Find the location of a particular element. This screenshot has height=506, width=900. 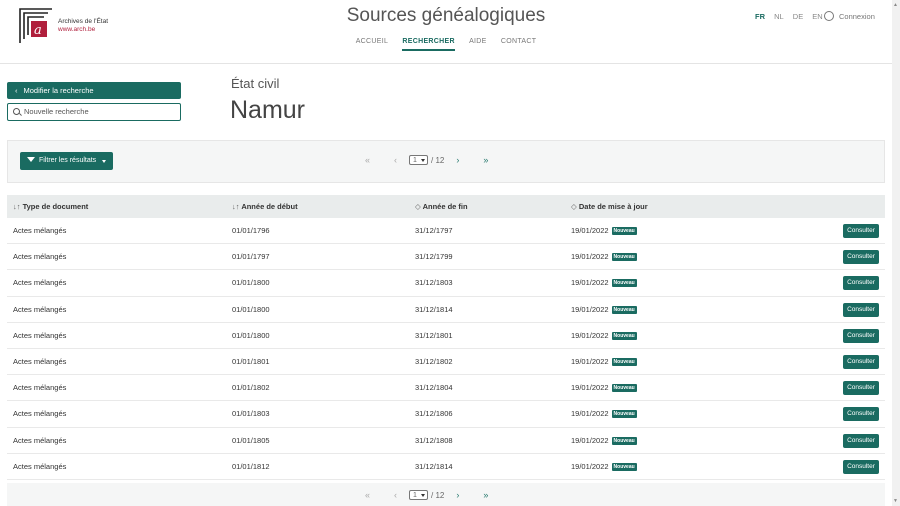

archives-logo-icon: a is located at coordinates (35, 25).